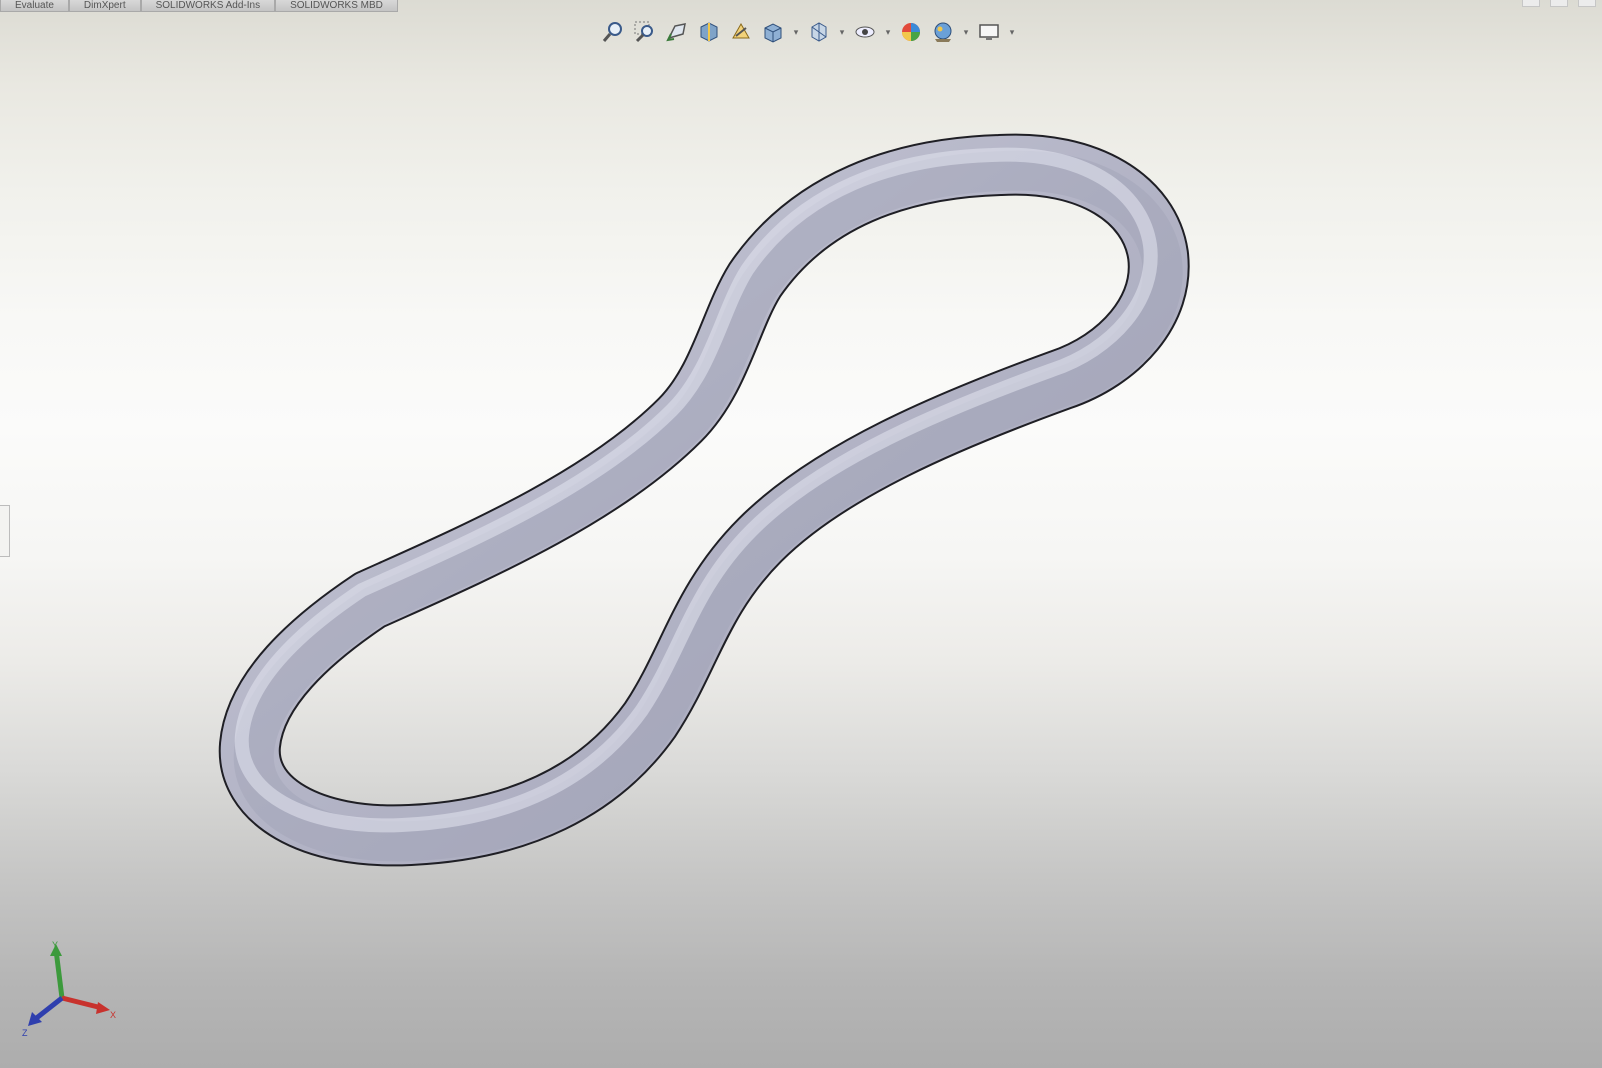  I want to click on restore-button, so click(1559, 3).